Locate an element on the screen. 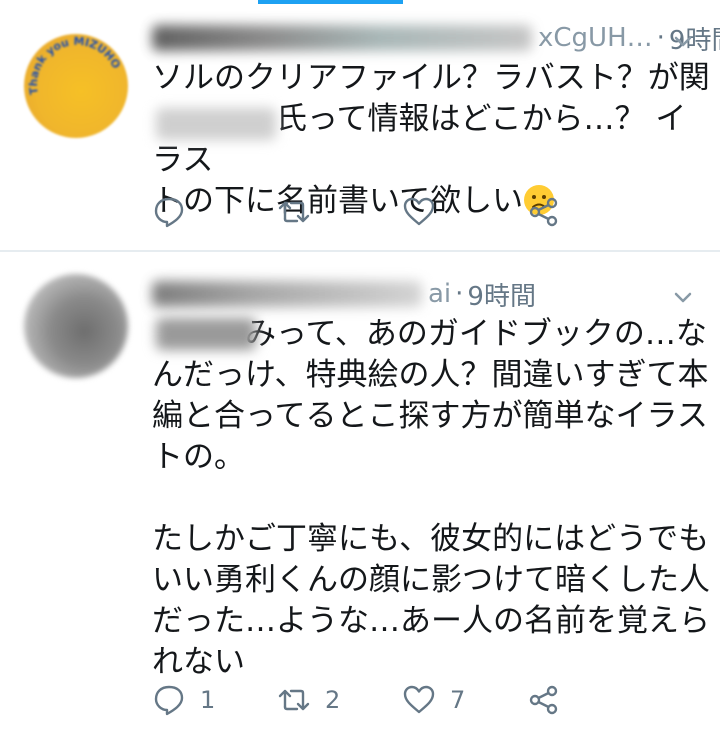  avatar-logo: Thank you MIZUHO is located at coordinates (75, 65).